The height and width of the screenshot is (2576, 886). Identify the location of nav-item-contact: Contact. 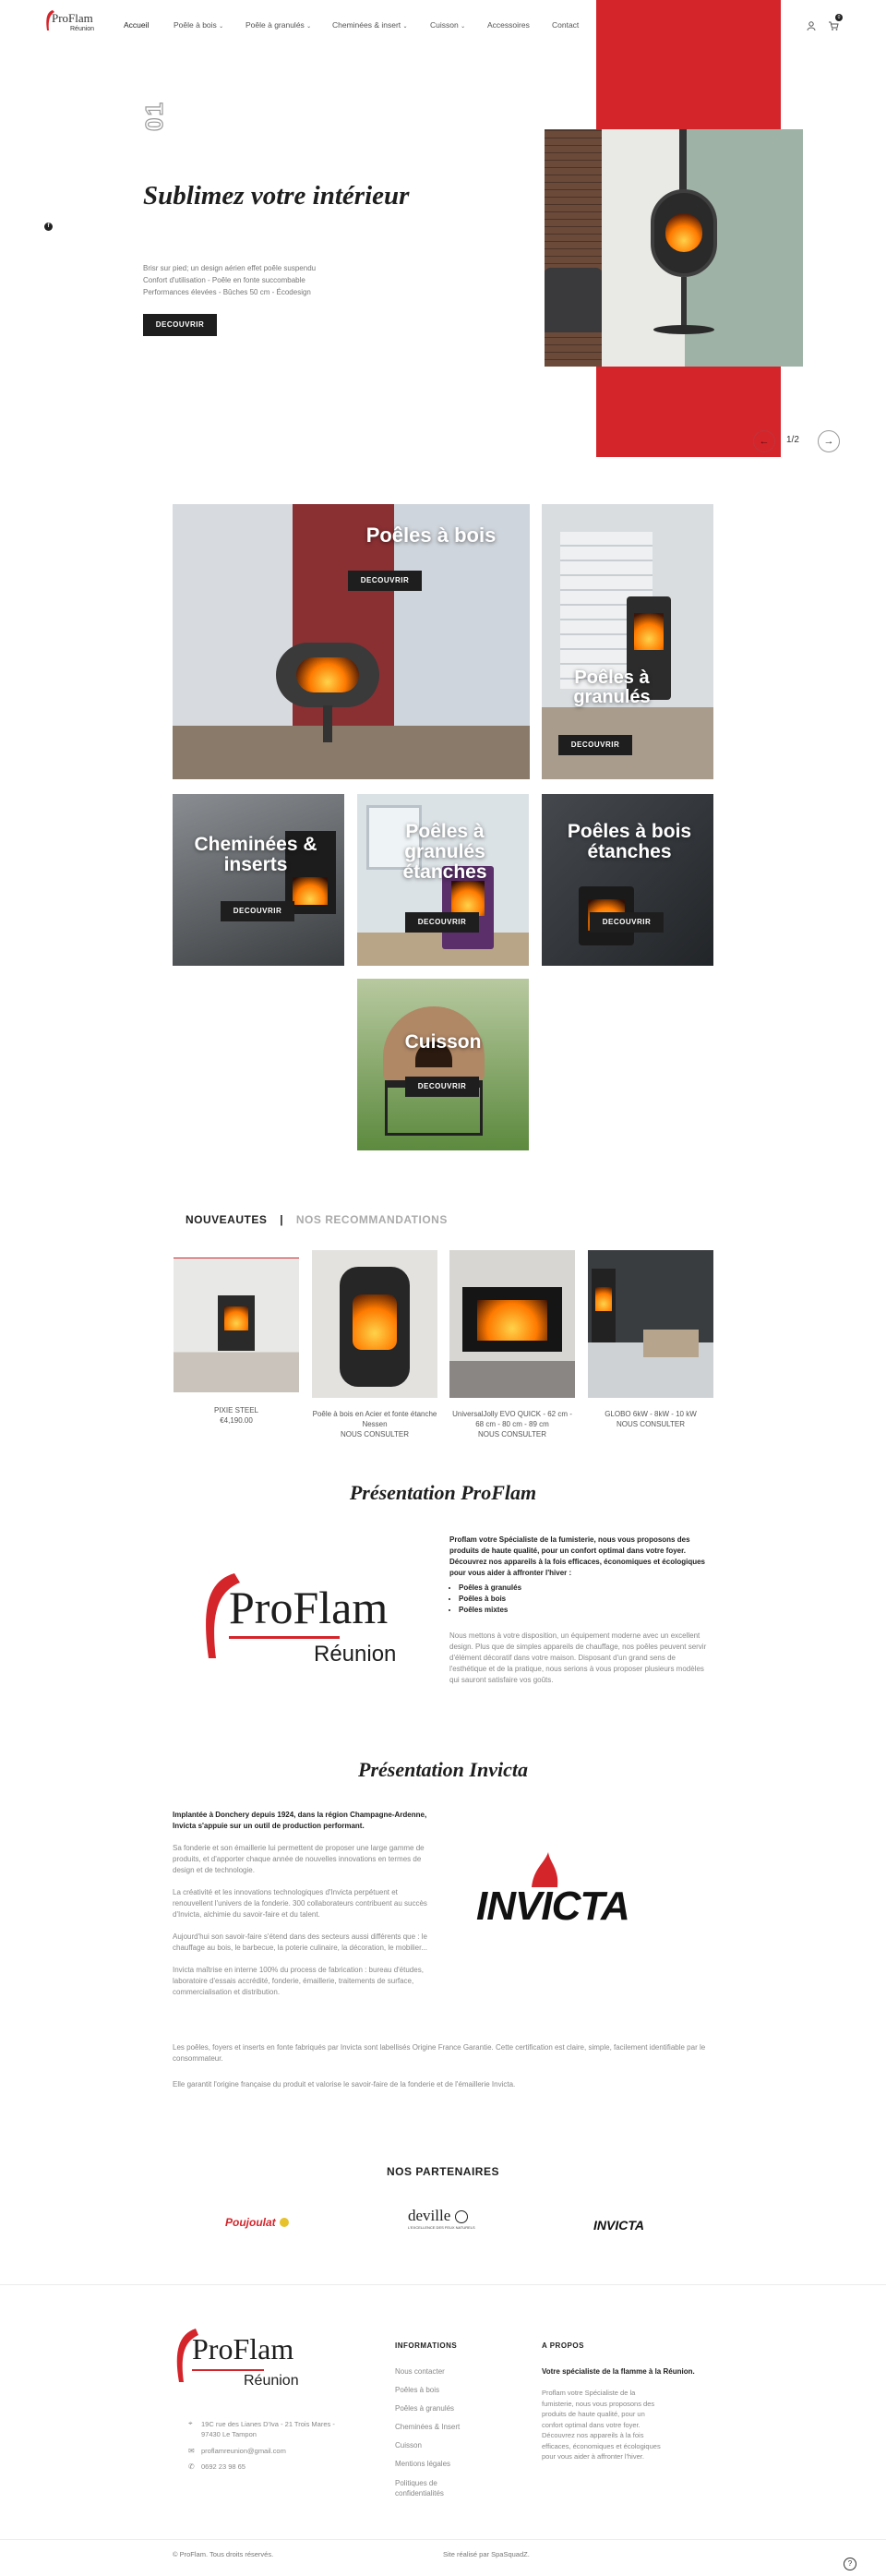
(566, 25).